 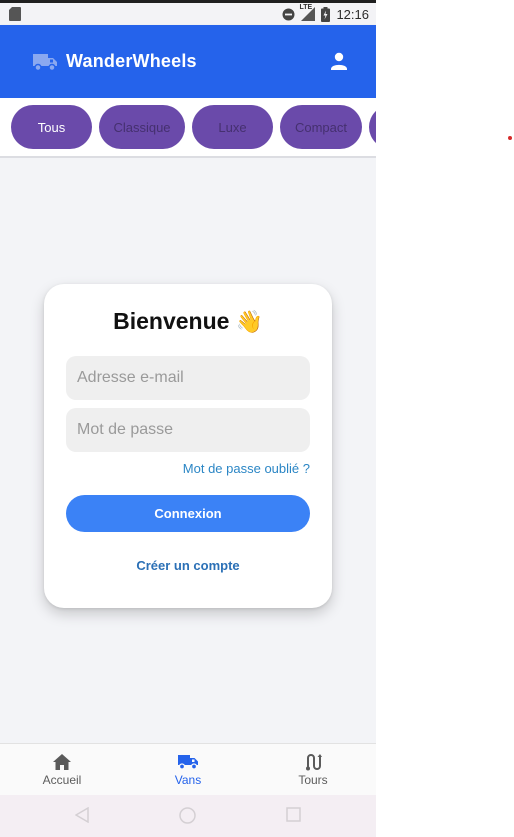 I want to click on chip-classique: Classique, so click(x=142, y=127).